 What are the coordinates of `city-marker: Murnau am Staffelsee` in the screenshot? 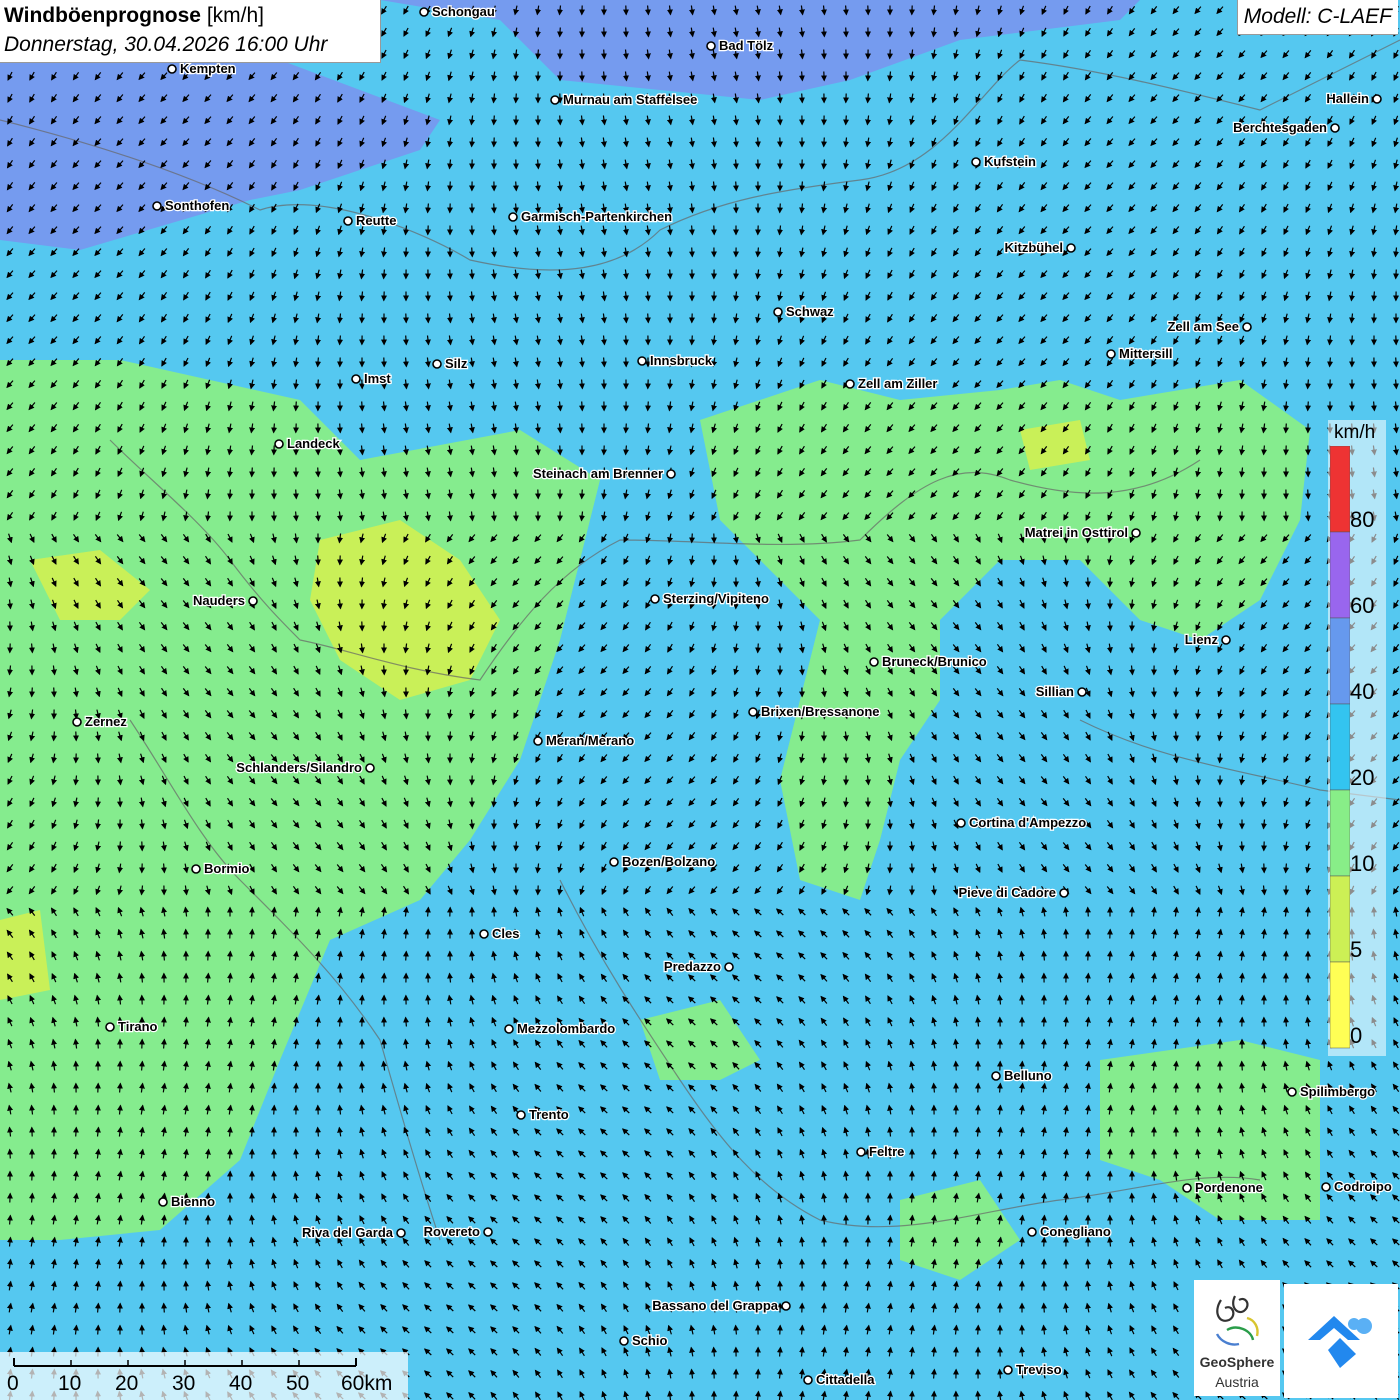 It's located at (624, 99).